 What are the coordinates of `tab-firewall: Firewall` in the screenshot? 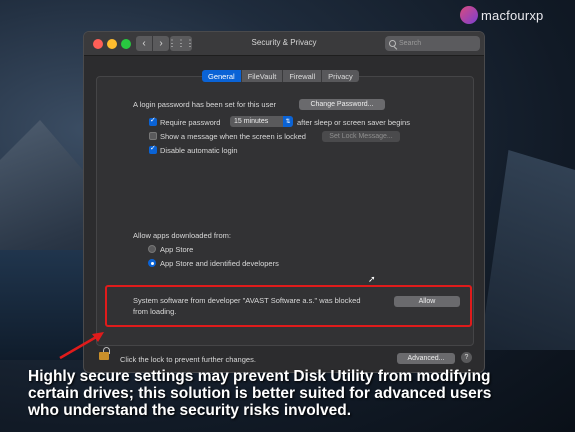 It's located at (303, 76).